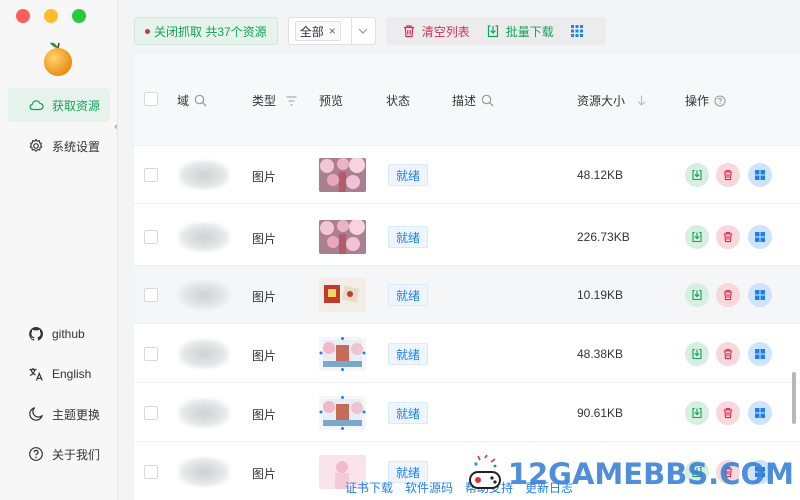 The width and height of the screenshot is (800, 500). What do you see at coordinates (467, 175) in the screenshot?
I see `table-row: 图片 就绪 48.12KB` at bounding box center [467, 175].